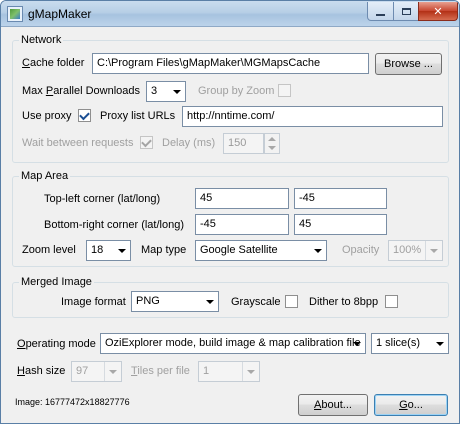 The height and width of the screenshot is (424, 460). What do you see at coordinates (361, 250) in the screenshot?
I see `opacity-label: Opacity` at bounding box center [361, 250].